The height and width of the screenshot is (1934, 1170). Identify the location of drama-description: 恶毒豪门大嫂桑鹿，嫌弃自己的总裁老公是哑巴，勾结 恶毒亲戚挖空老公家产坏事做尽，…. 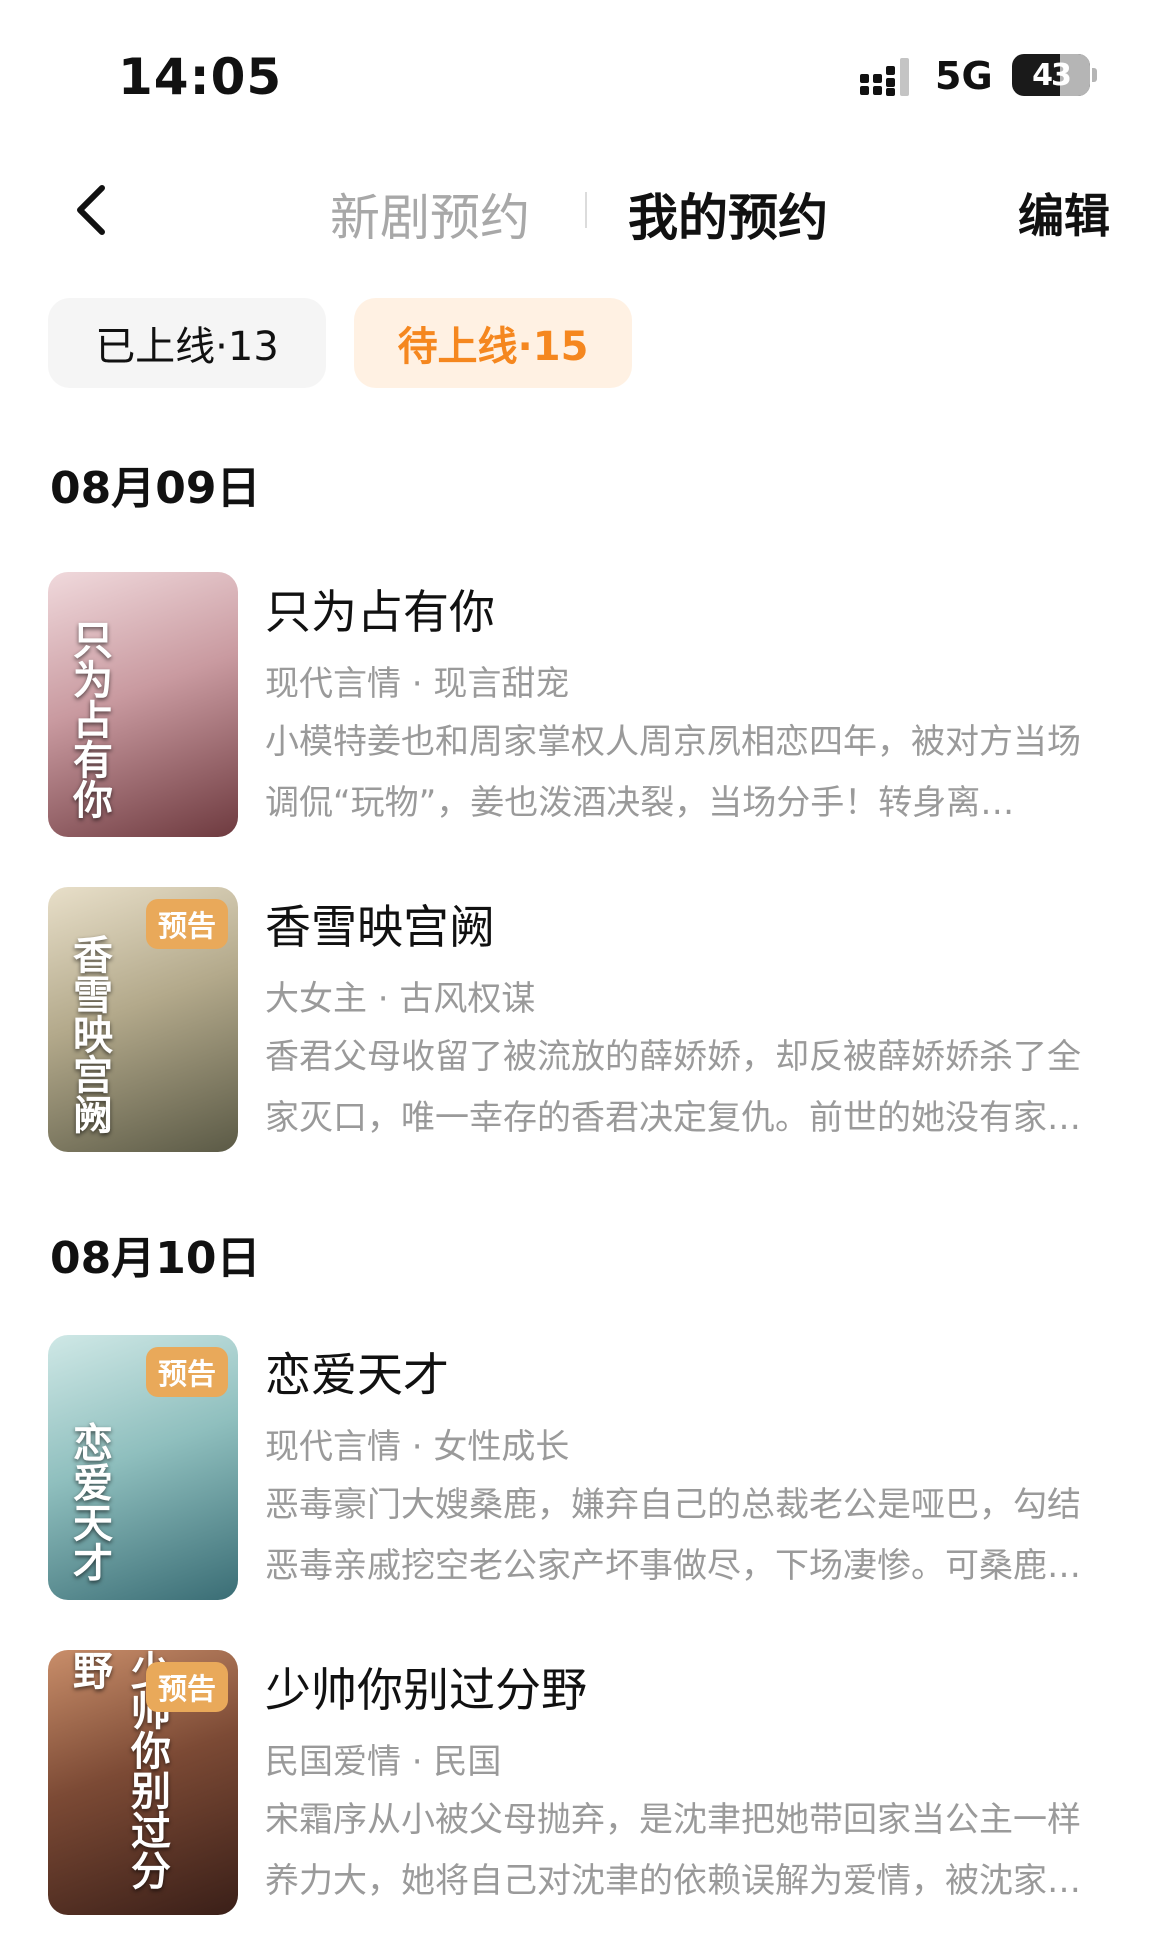
(700, 1536).